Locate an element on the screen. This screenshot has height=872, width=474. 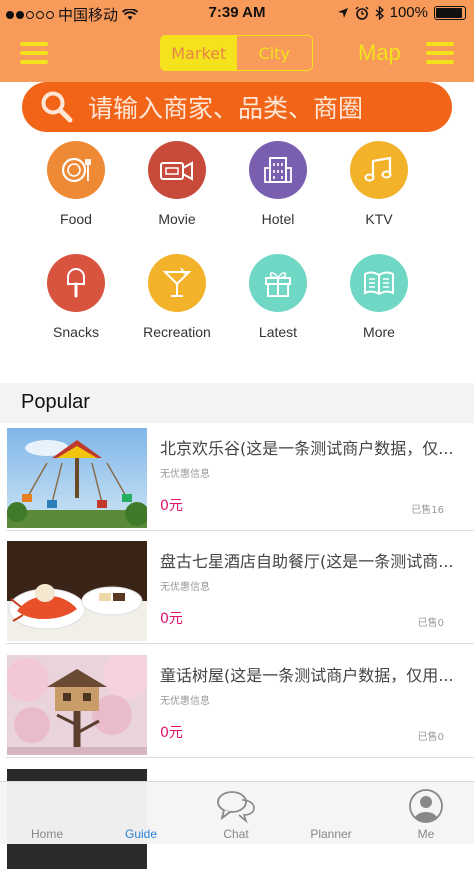
category-latest: Latest is located at coordinates (278, 297).